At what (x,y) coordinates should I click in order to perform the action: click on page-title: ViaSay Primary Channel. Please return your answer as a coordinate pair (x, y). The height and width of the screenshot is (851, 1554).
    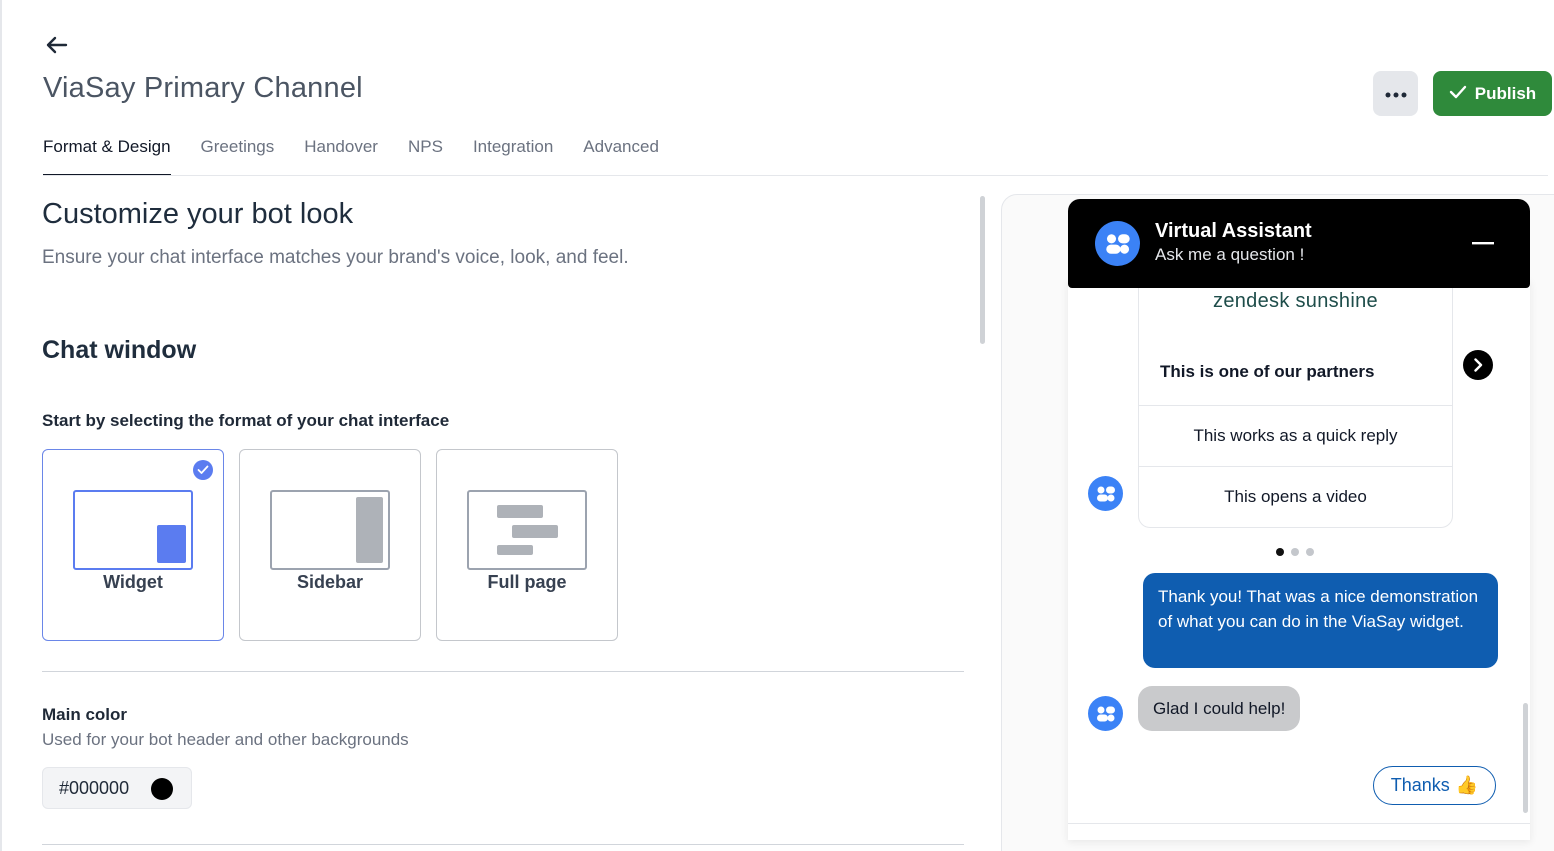
    Looking at the image, I should click on (203, 88).